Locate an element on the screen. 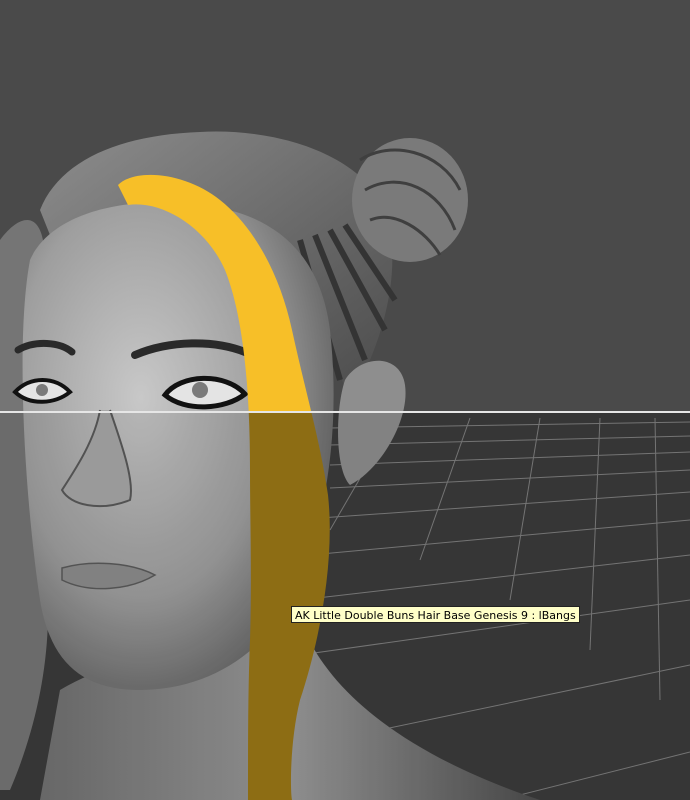 The width and height of the screenshot is (690, 800). hair-bun is located at coordinates (410, 200).